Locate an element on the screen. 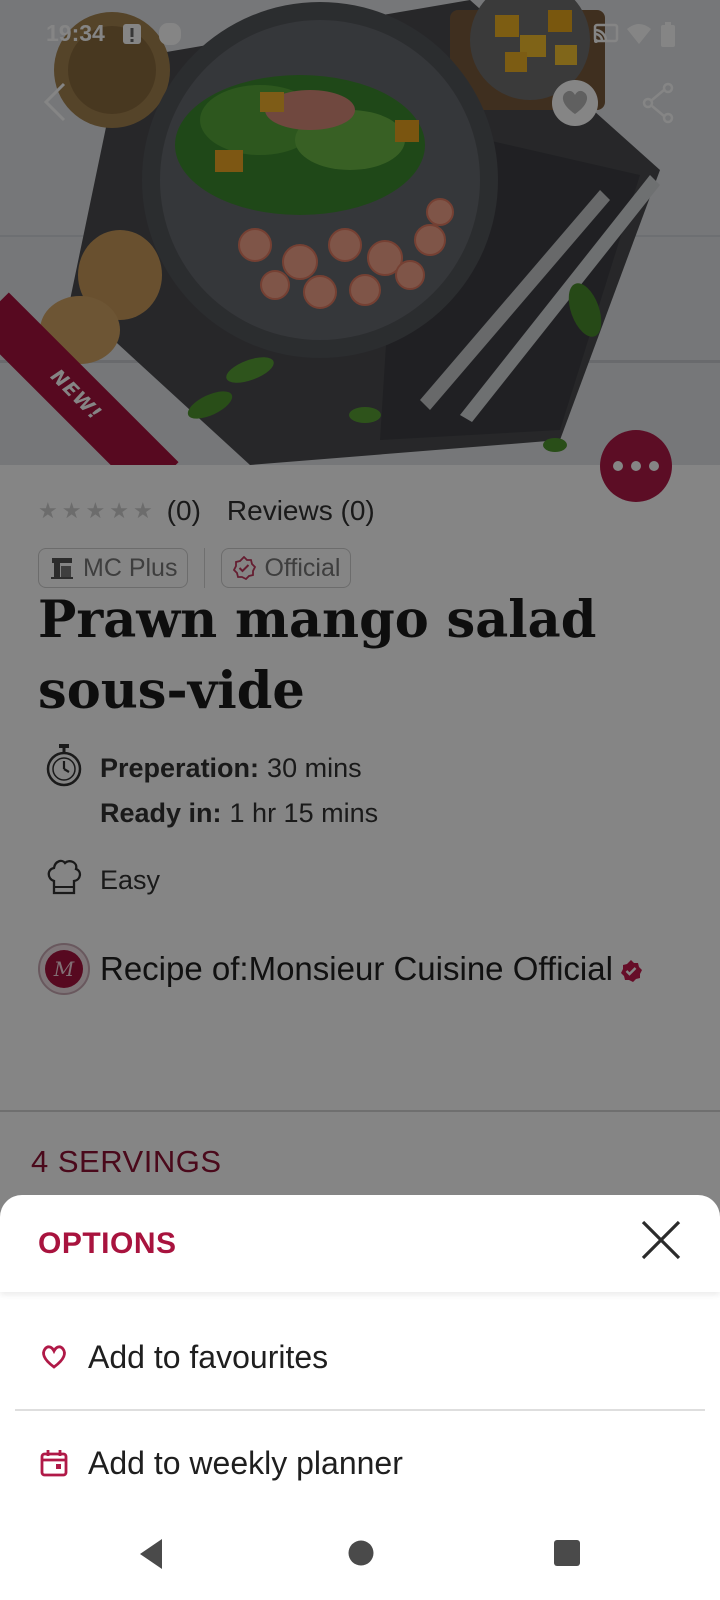  option-add-to-weekly-planner: Add to weekly planner is located at coordinates (360, 1463).